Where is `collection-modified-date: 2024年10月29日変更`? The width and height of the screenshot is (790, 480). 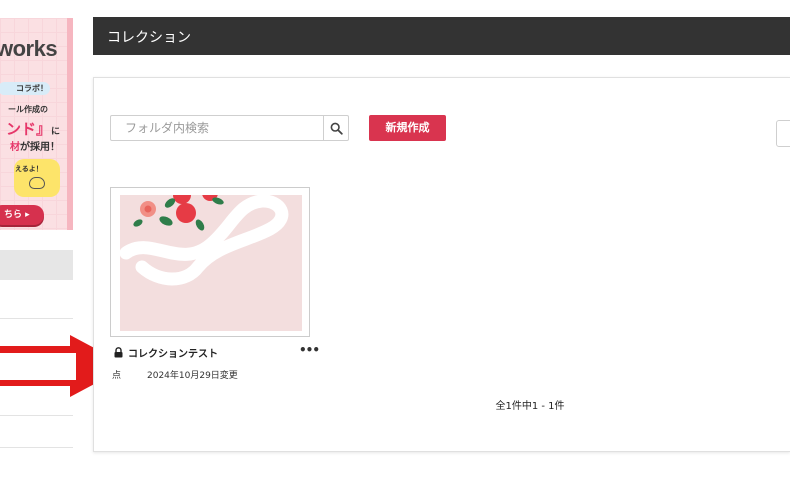
collection-modified-date: 2024年10月29日変更 is located at coordinates (192, 376).